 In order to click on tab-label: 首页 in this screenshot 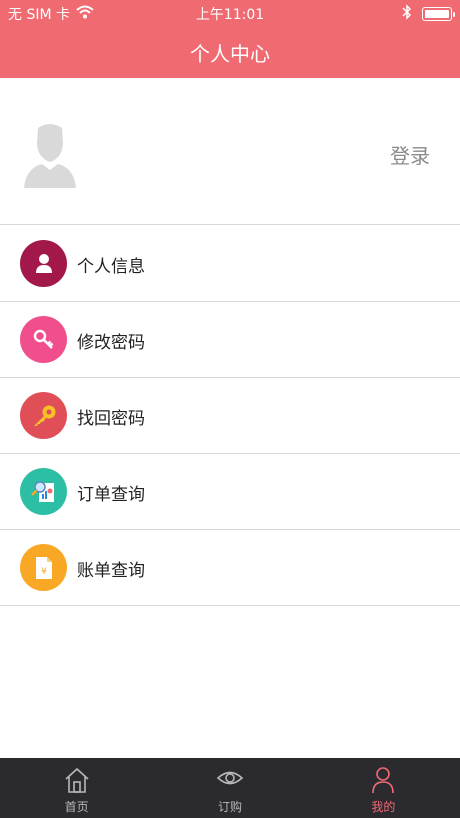, I will do `click(76, 807)`.